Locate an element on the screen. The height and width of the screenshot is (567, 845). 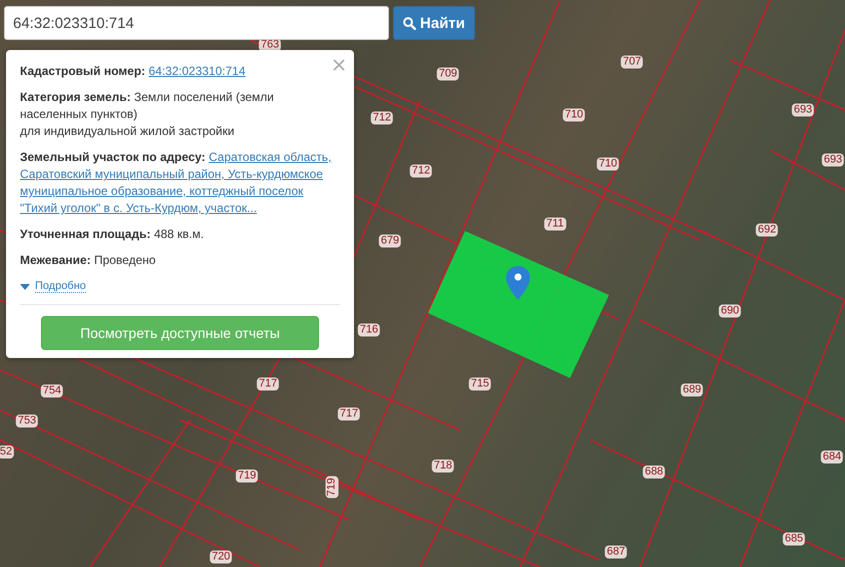
parcel-number: 707 is located at coordinates (632, 62).